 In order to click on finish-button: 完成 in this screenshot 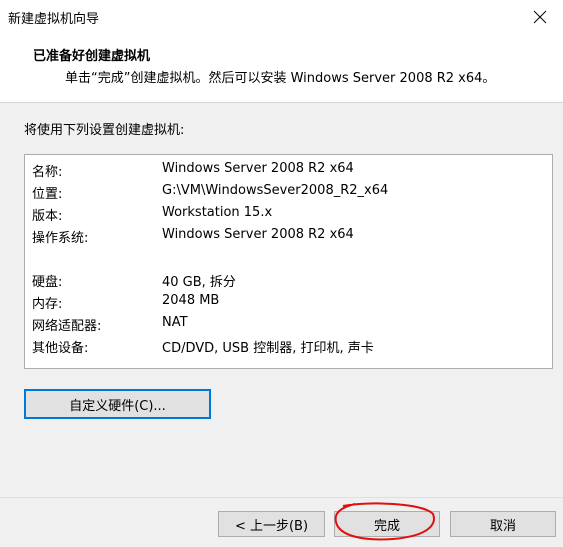, I will do `click(387, 524)`.